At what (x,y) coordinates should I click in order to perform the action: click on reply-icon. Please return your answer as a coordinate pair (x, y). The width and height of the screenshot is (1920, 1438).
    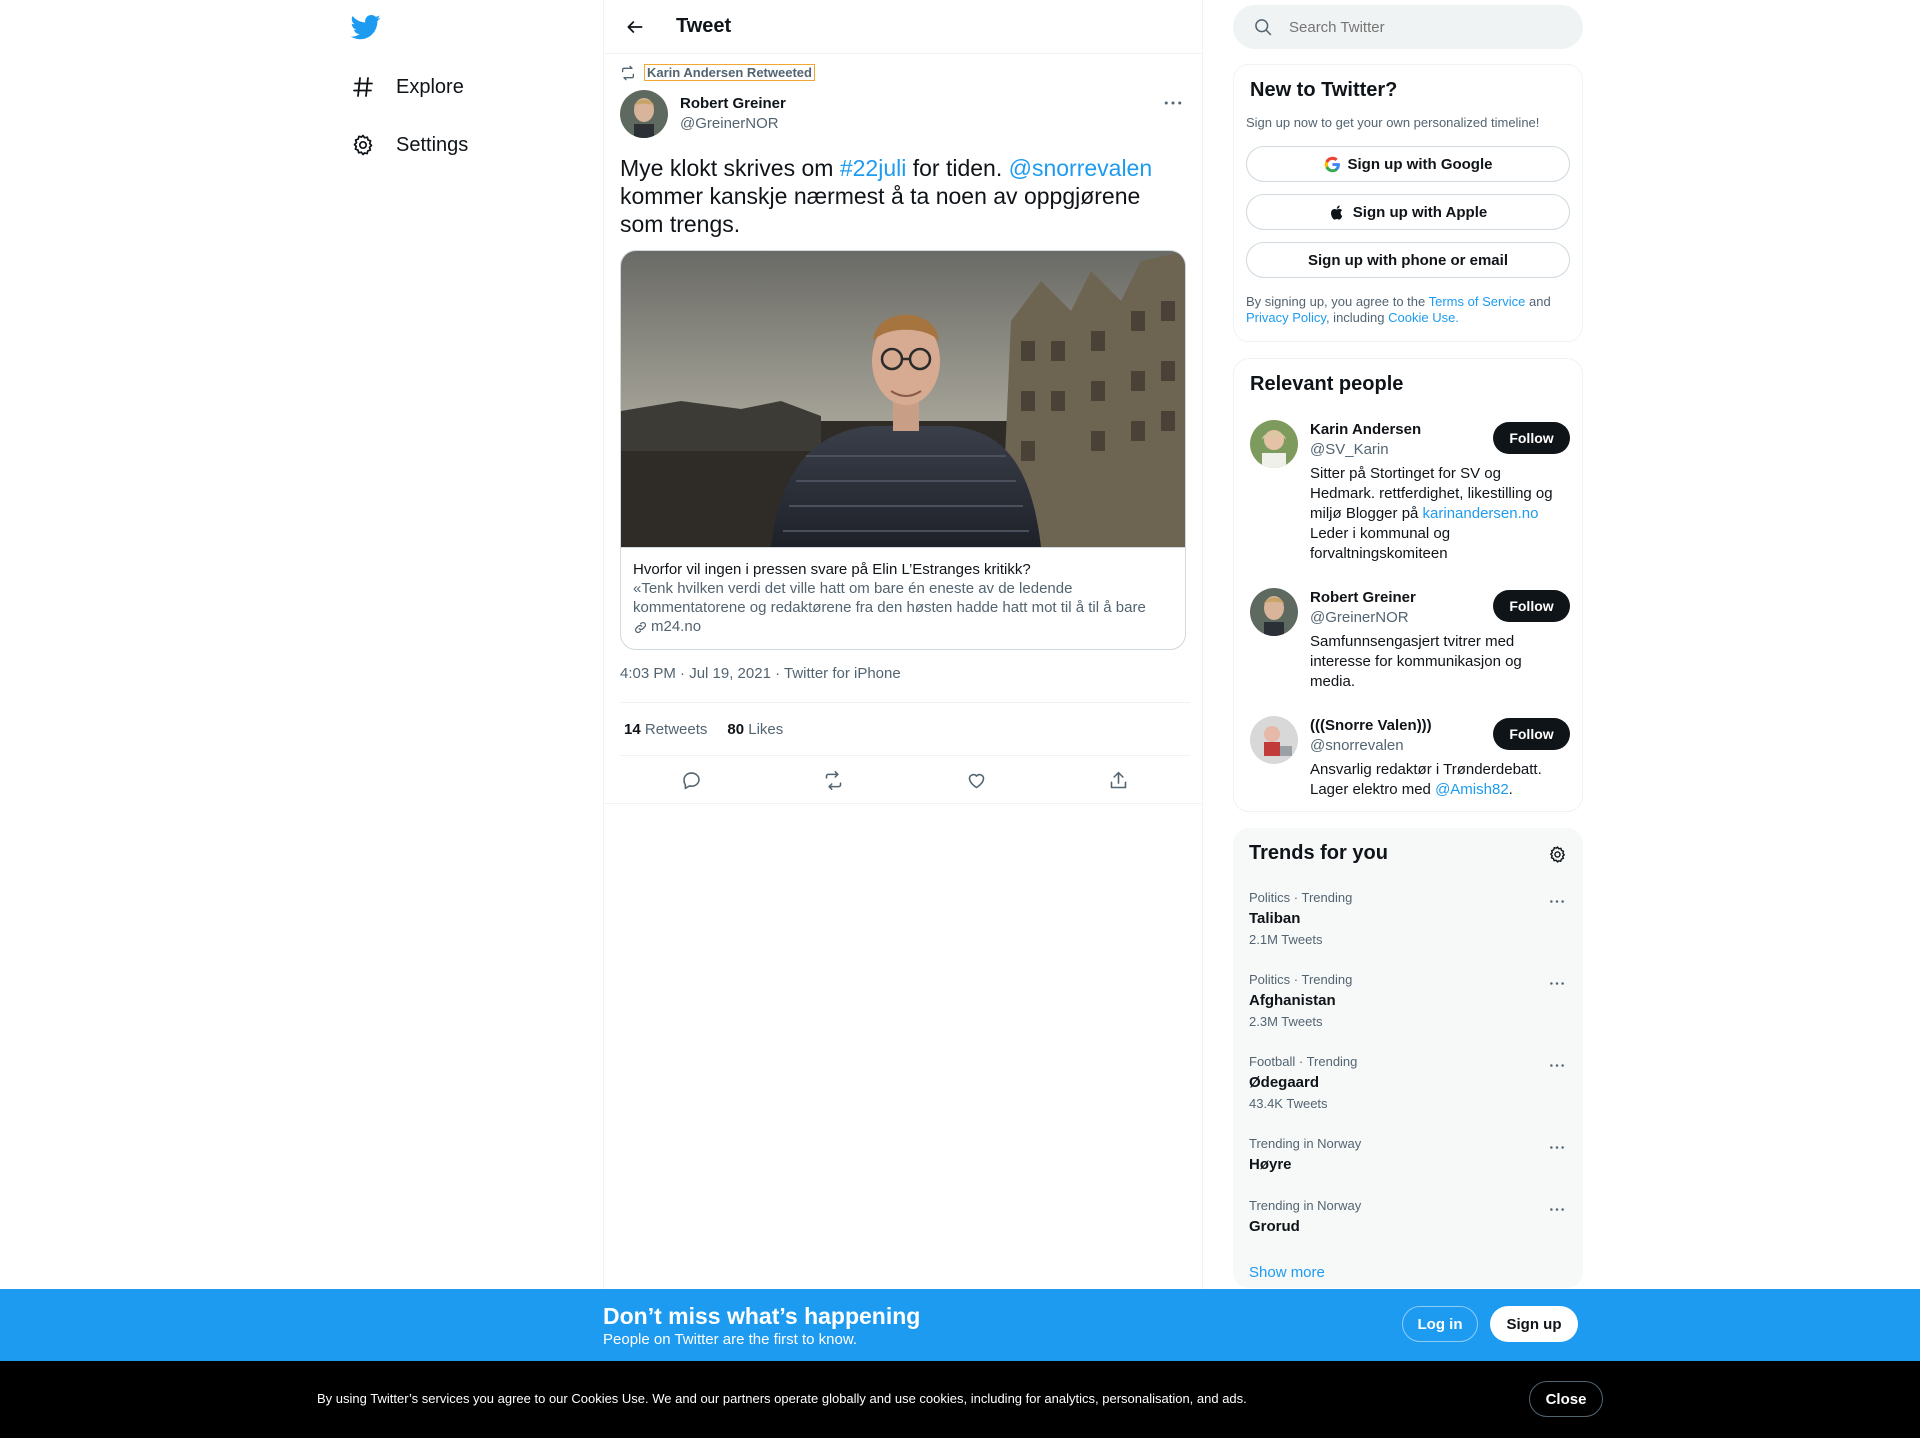
    Looking at the image, I should click on (691, 780).